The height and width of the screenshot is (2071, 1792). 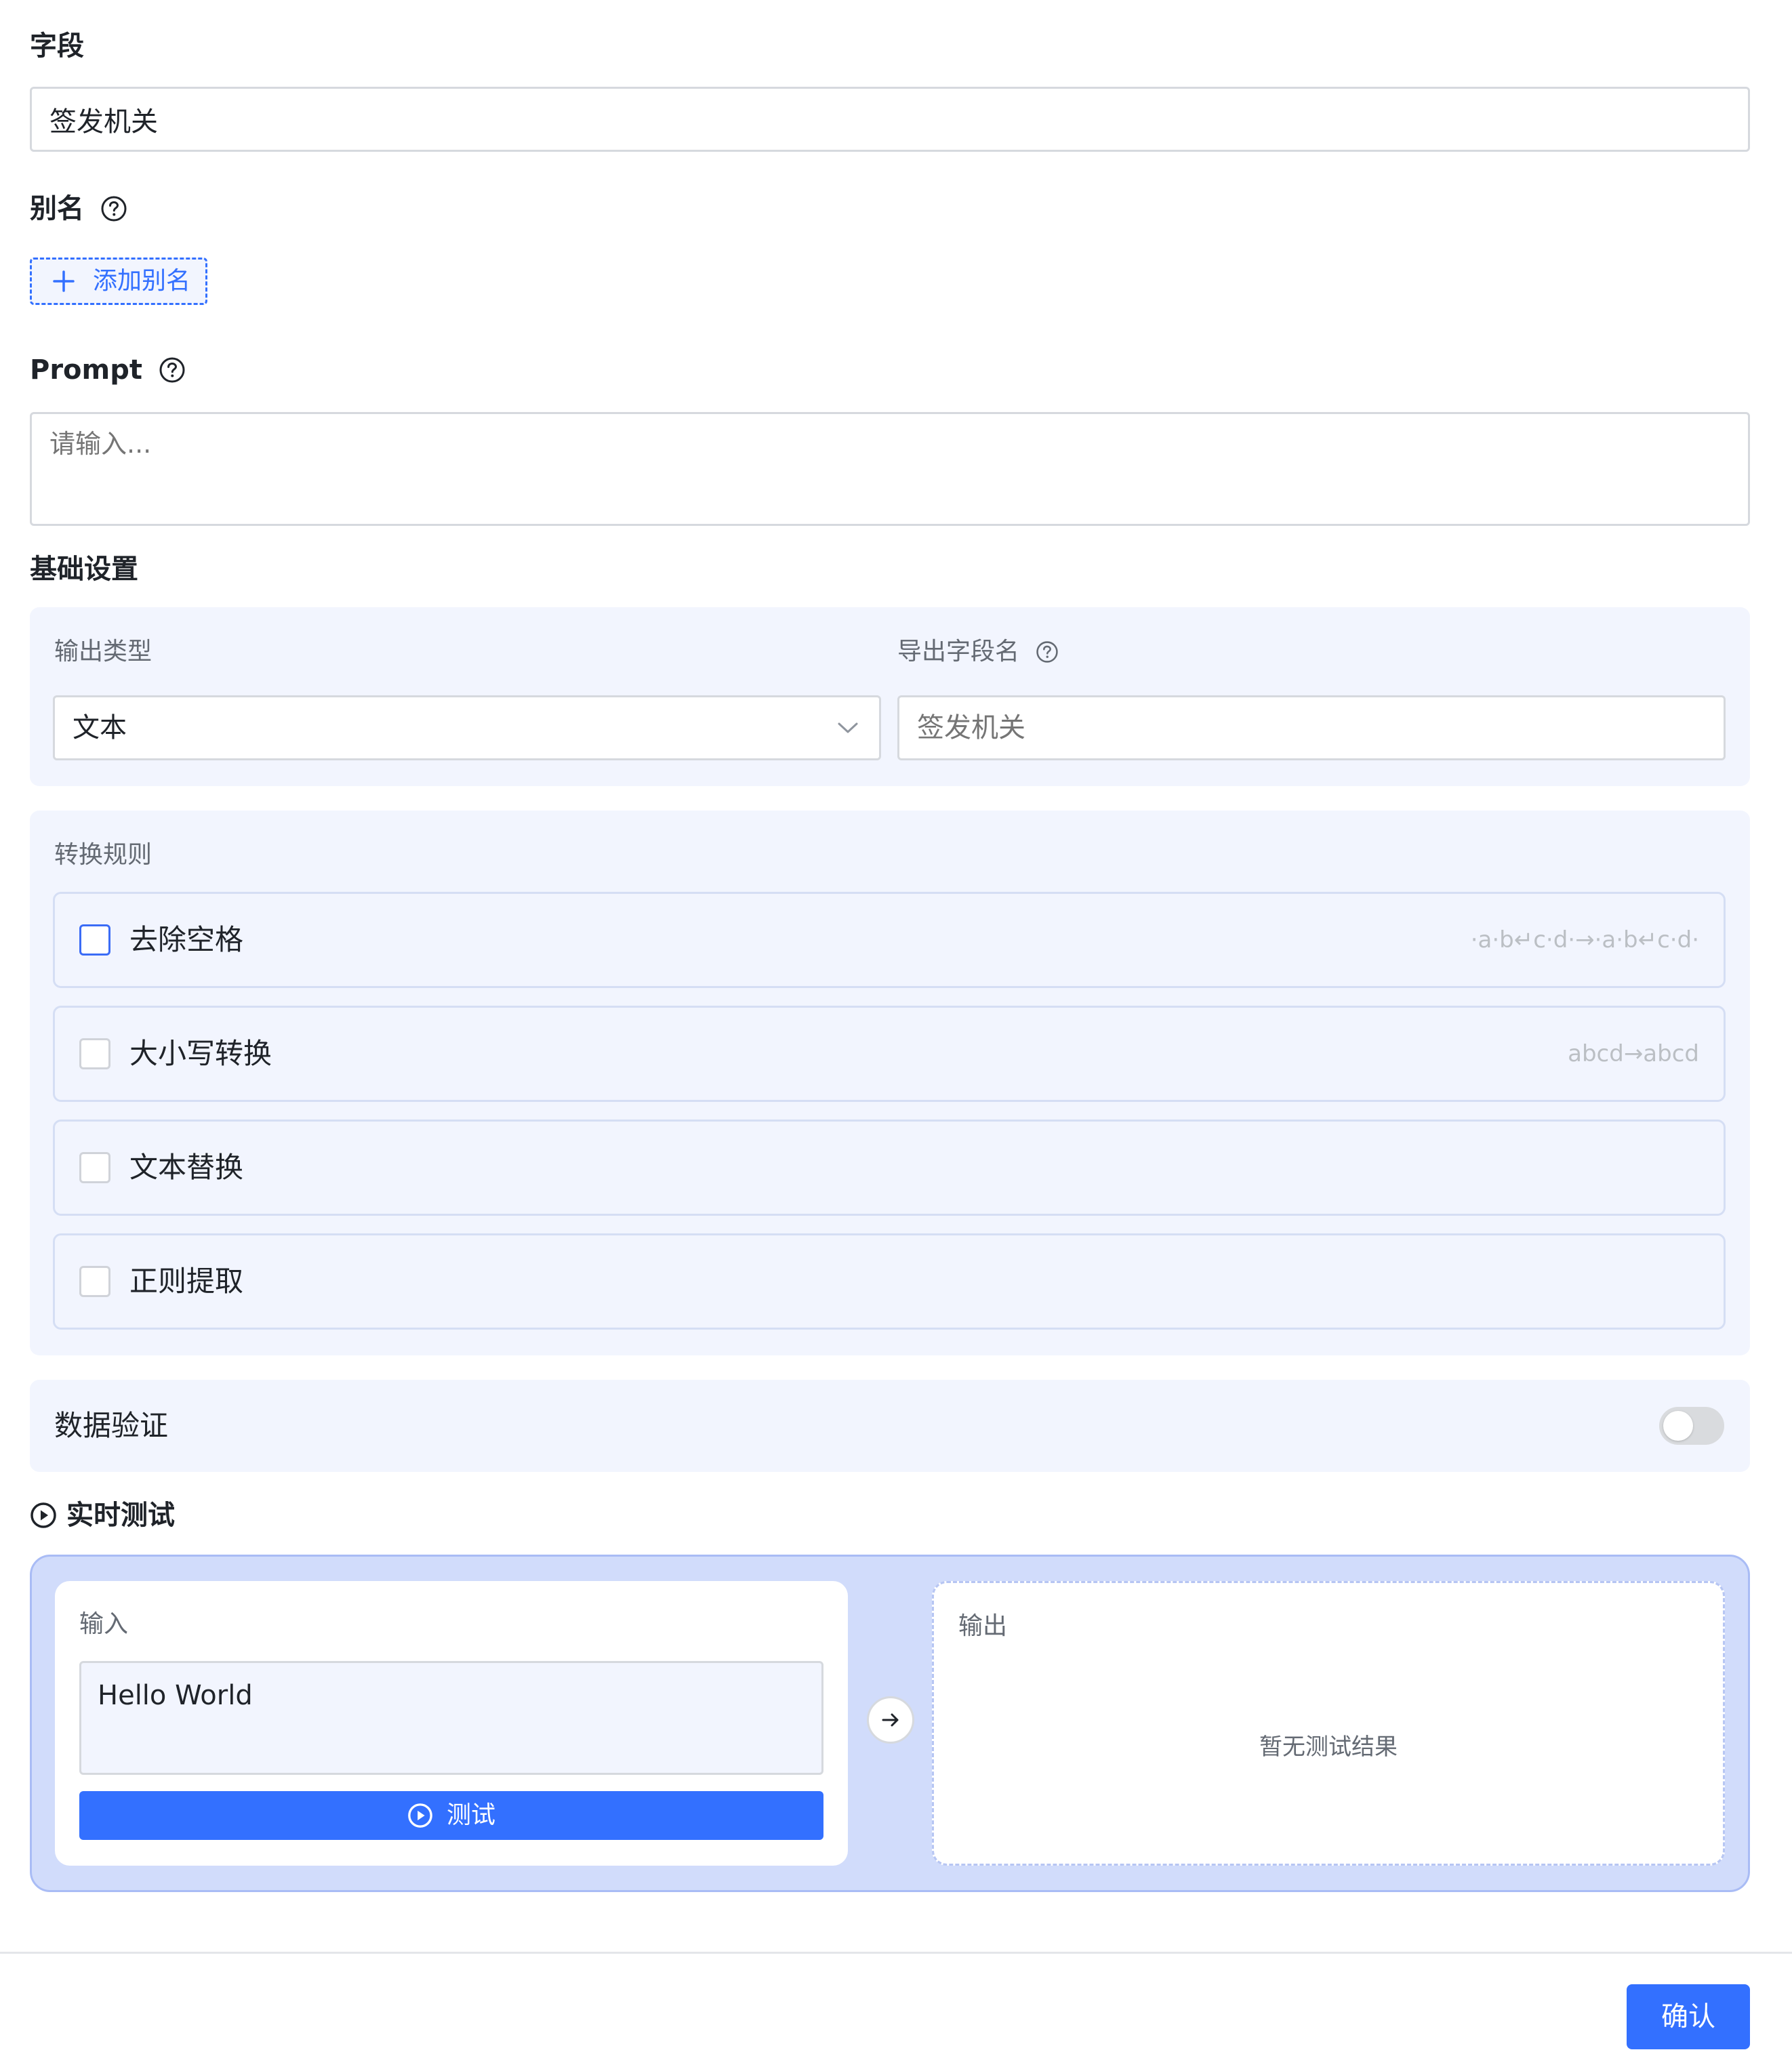 I want to click on prompt-label: Prompt, so click(x=86, y=370).